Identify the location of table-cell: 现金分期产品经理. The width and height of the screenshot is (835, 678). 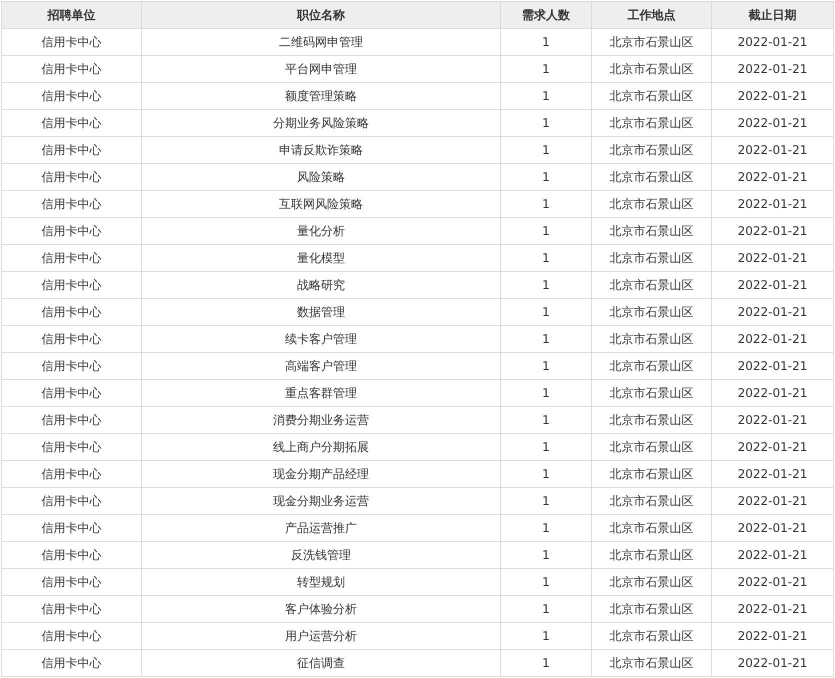
(321, 474).